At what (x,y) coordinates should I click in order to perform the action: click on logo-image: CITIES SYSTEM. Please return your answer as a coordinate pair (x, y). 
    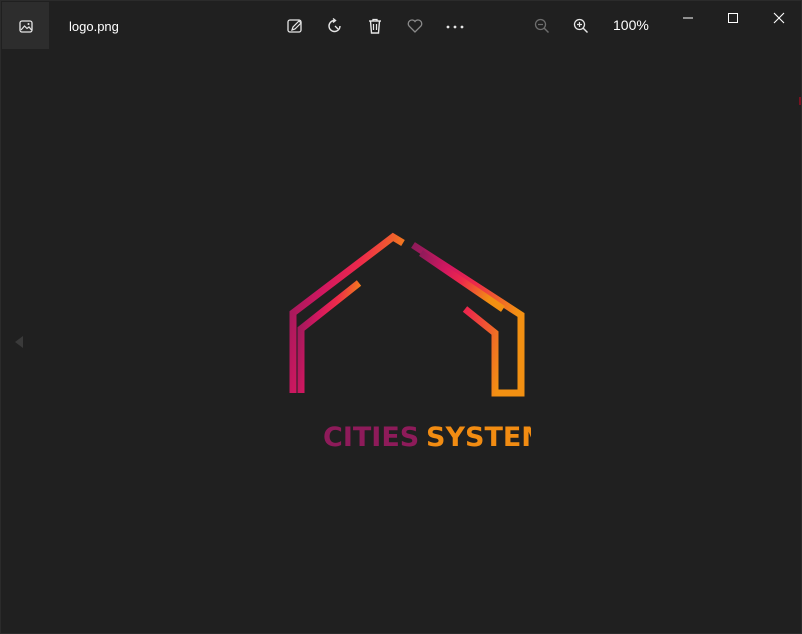
    Looking at the image, I should click on (409, 343).